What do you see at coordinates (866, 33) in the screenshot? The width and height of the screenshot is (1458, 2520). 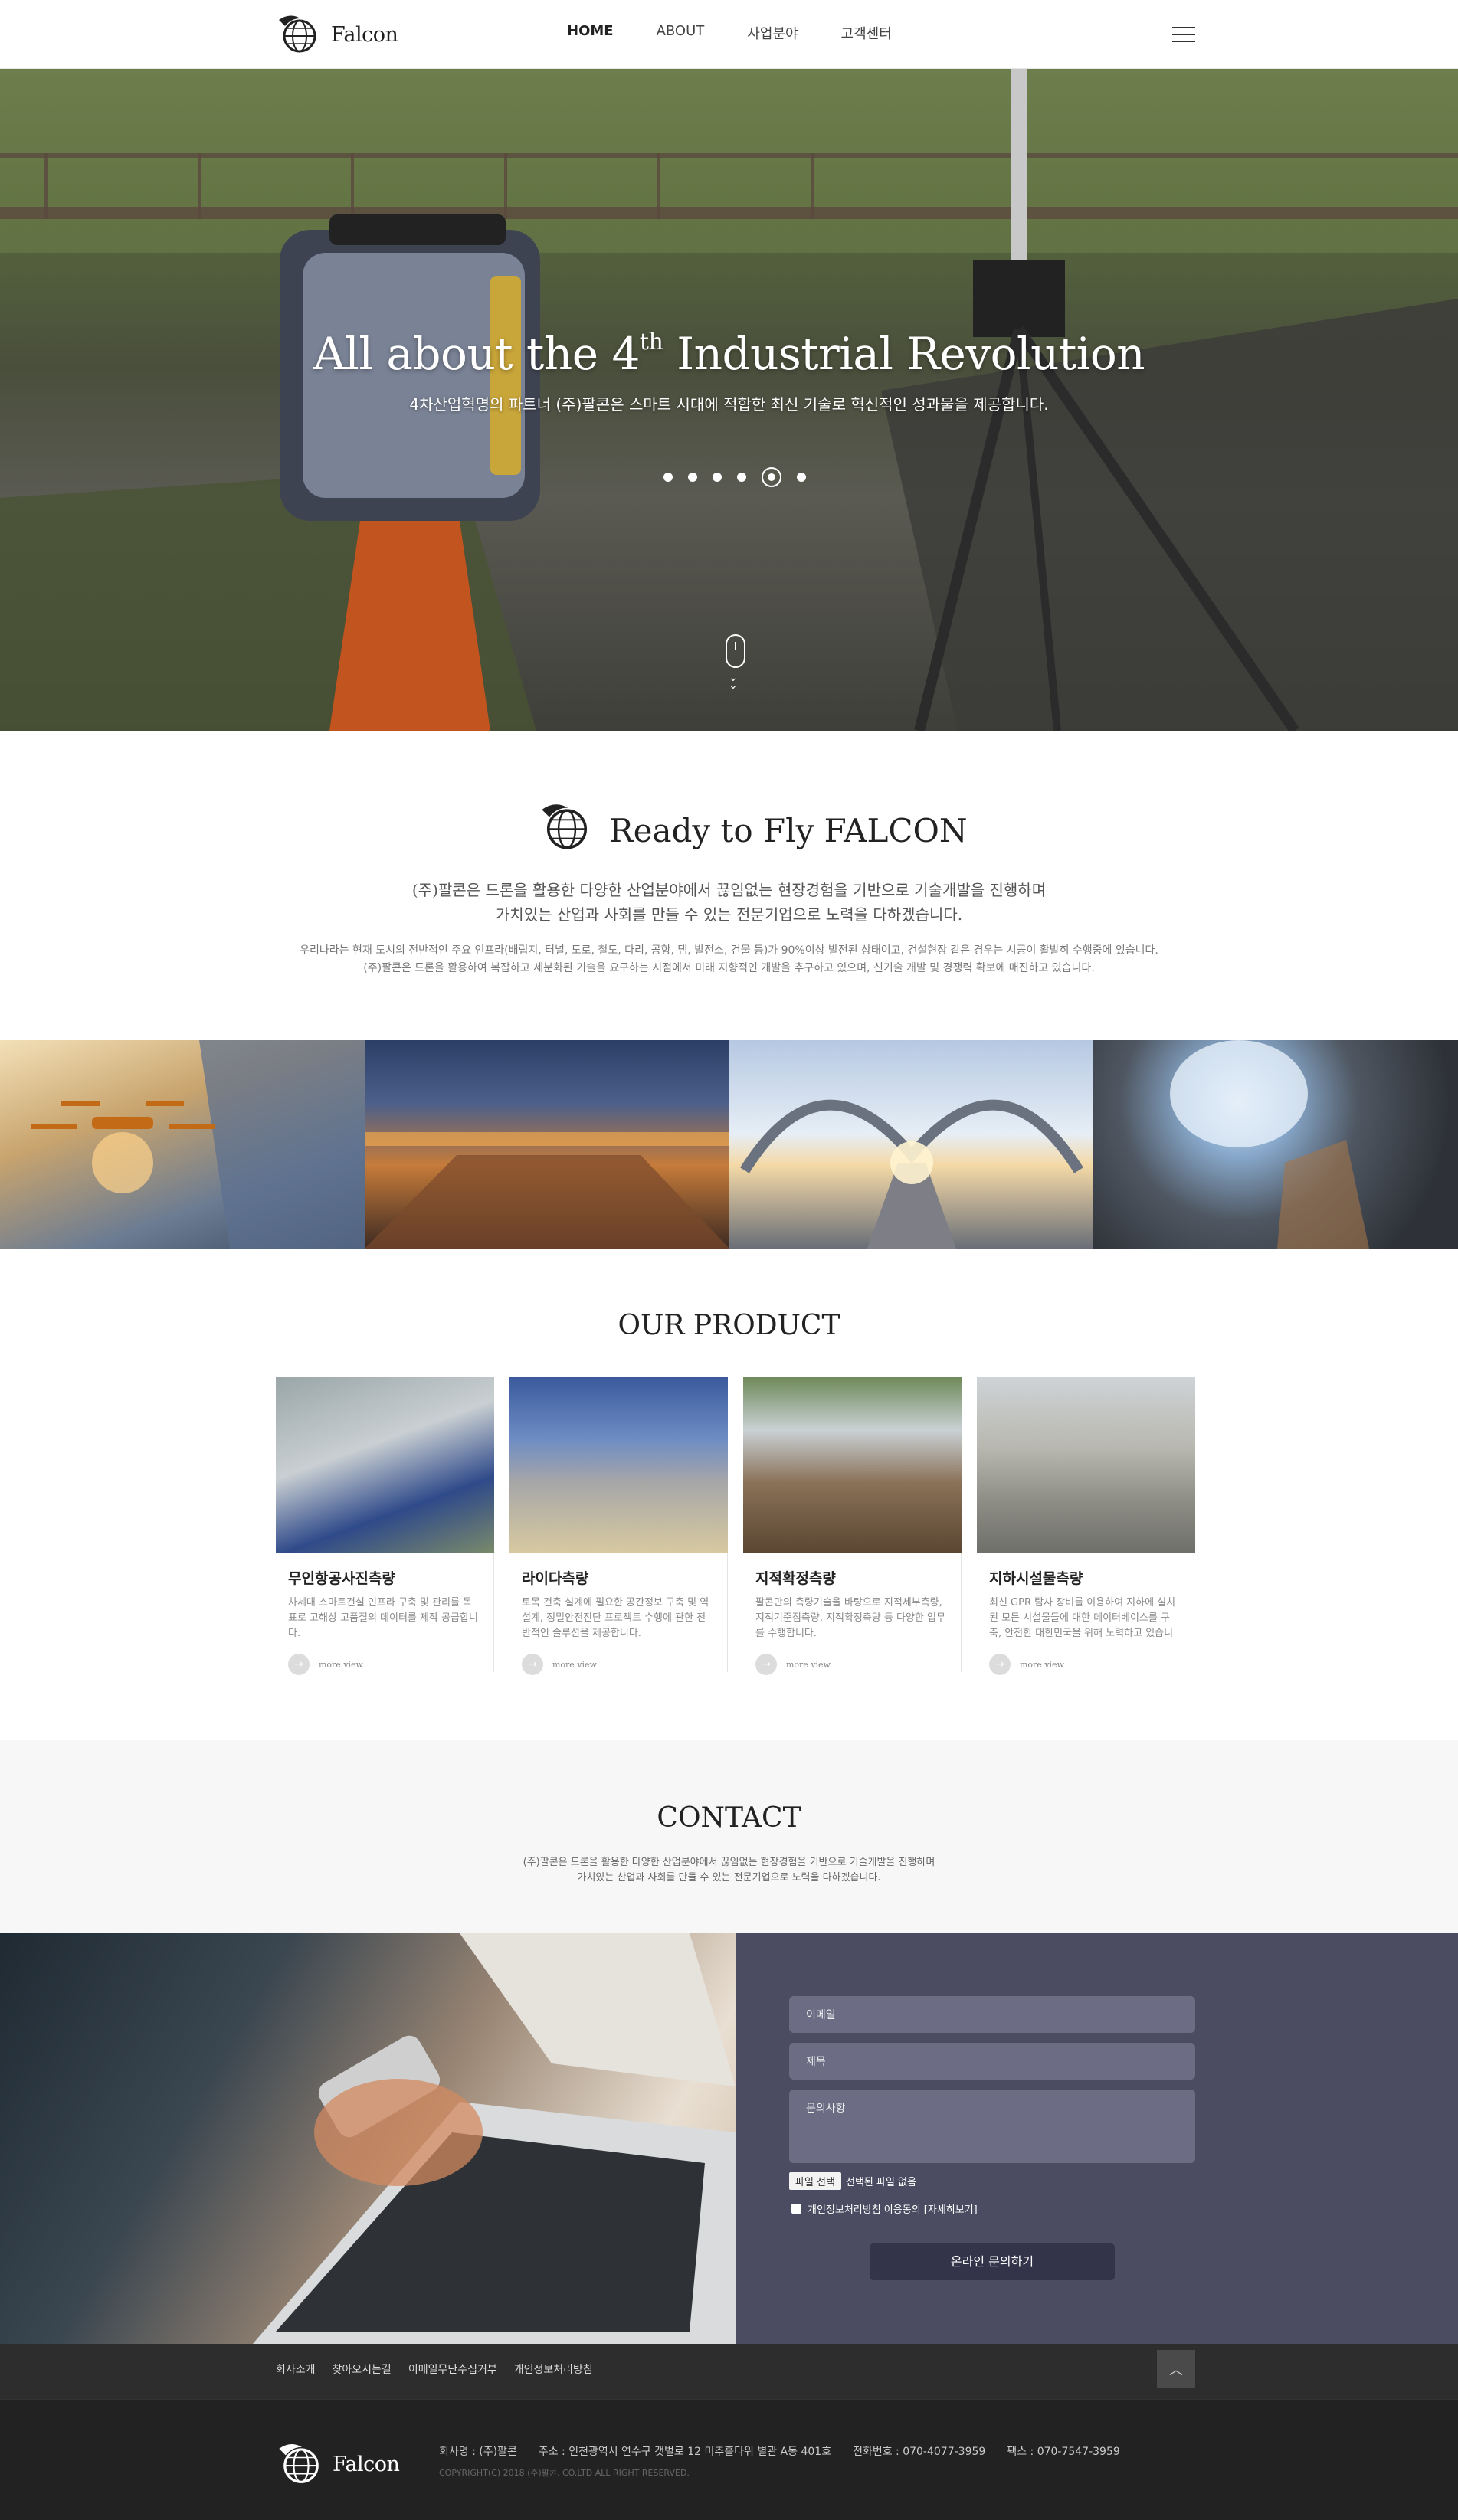 I see `nav-customer-center: 고객센터` at bounding box center [866, 33].